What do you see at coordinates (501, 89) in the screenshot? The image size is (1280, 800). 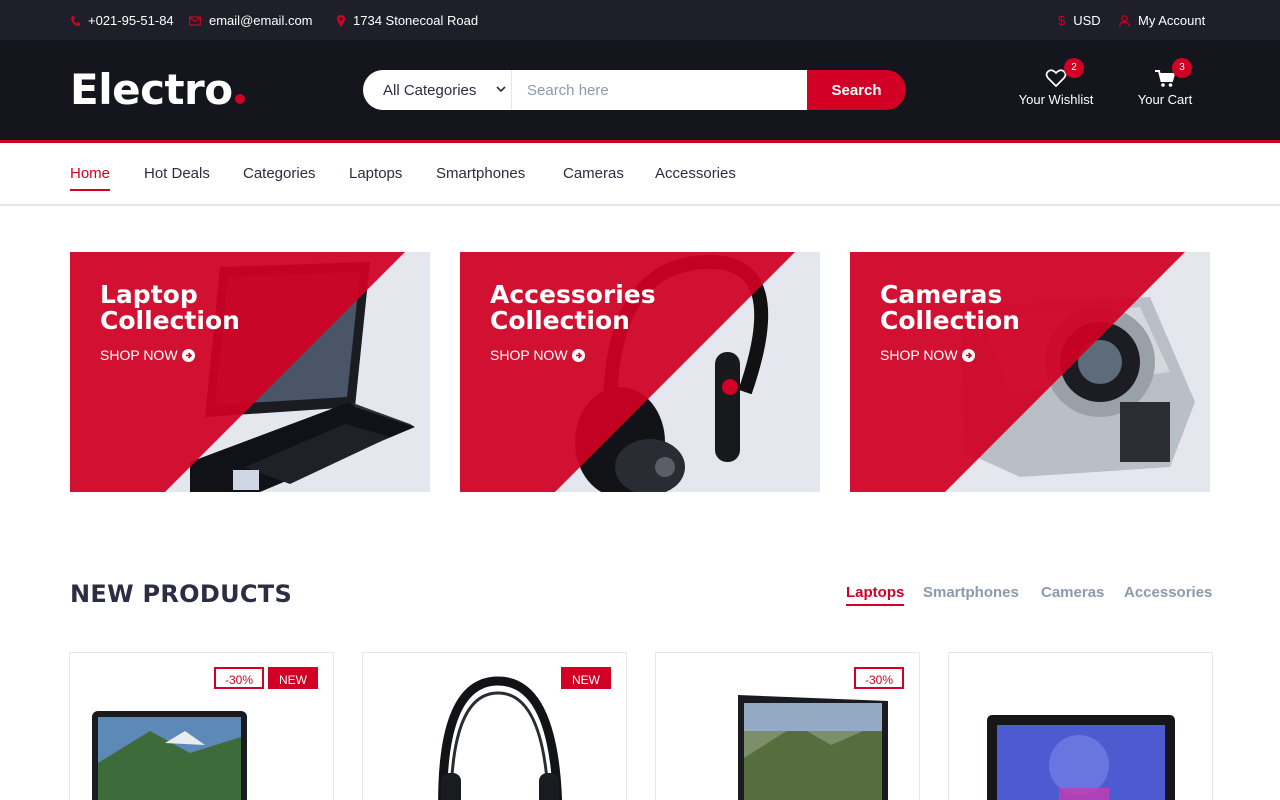 I see `chevron-down-icon` at bounding box center [501, 89].